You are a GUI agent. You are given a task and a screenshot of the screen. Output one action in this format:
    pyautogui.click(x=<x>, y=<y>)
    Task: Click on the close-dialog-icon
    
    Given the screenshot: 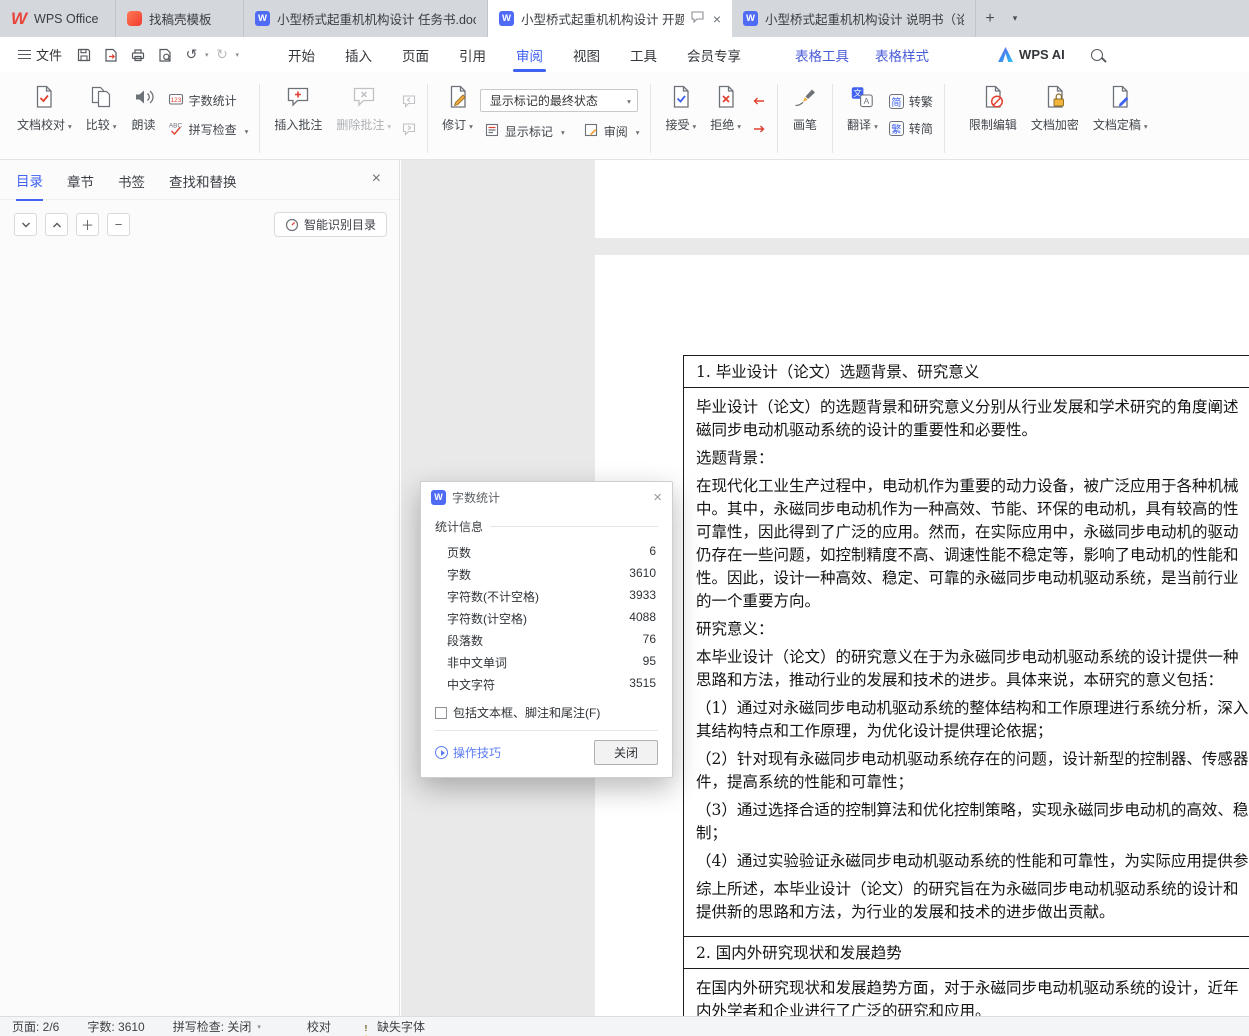 What is the action you would take?
    pyautogui.click(x=657, y=497)
    